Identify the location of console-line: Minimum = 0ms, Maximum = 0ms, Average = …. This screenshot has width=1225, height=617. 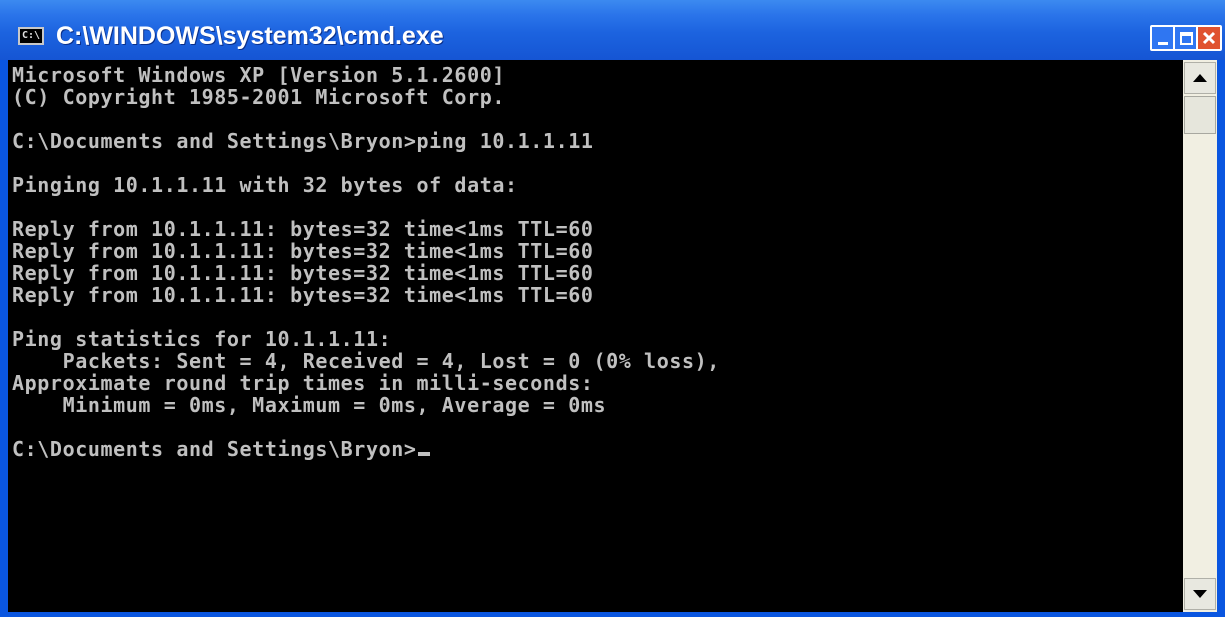
(309, 405).